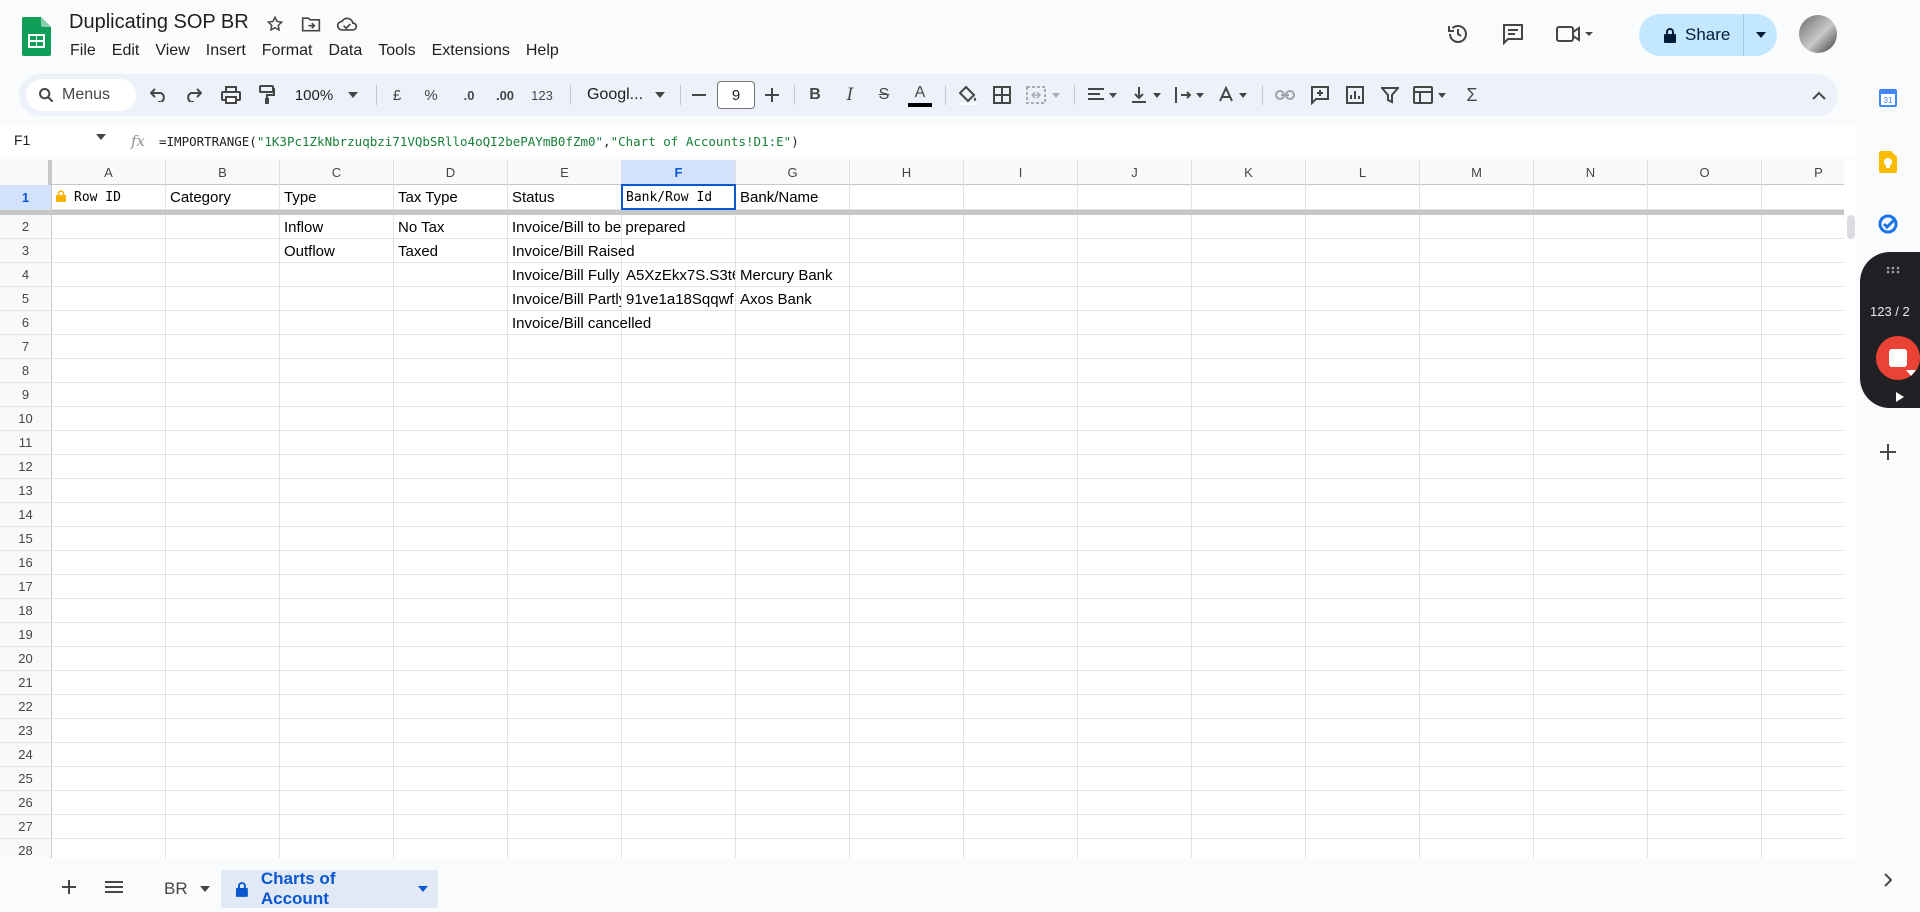  I want to click on cell-d14, so click(451, 514).